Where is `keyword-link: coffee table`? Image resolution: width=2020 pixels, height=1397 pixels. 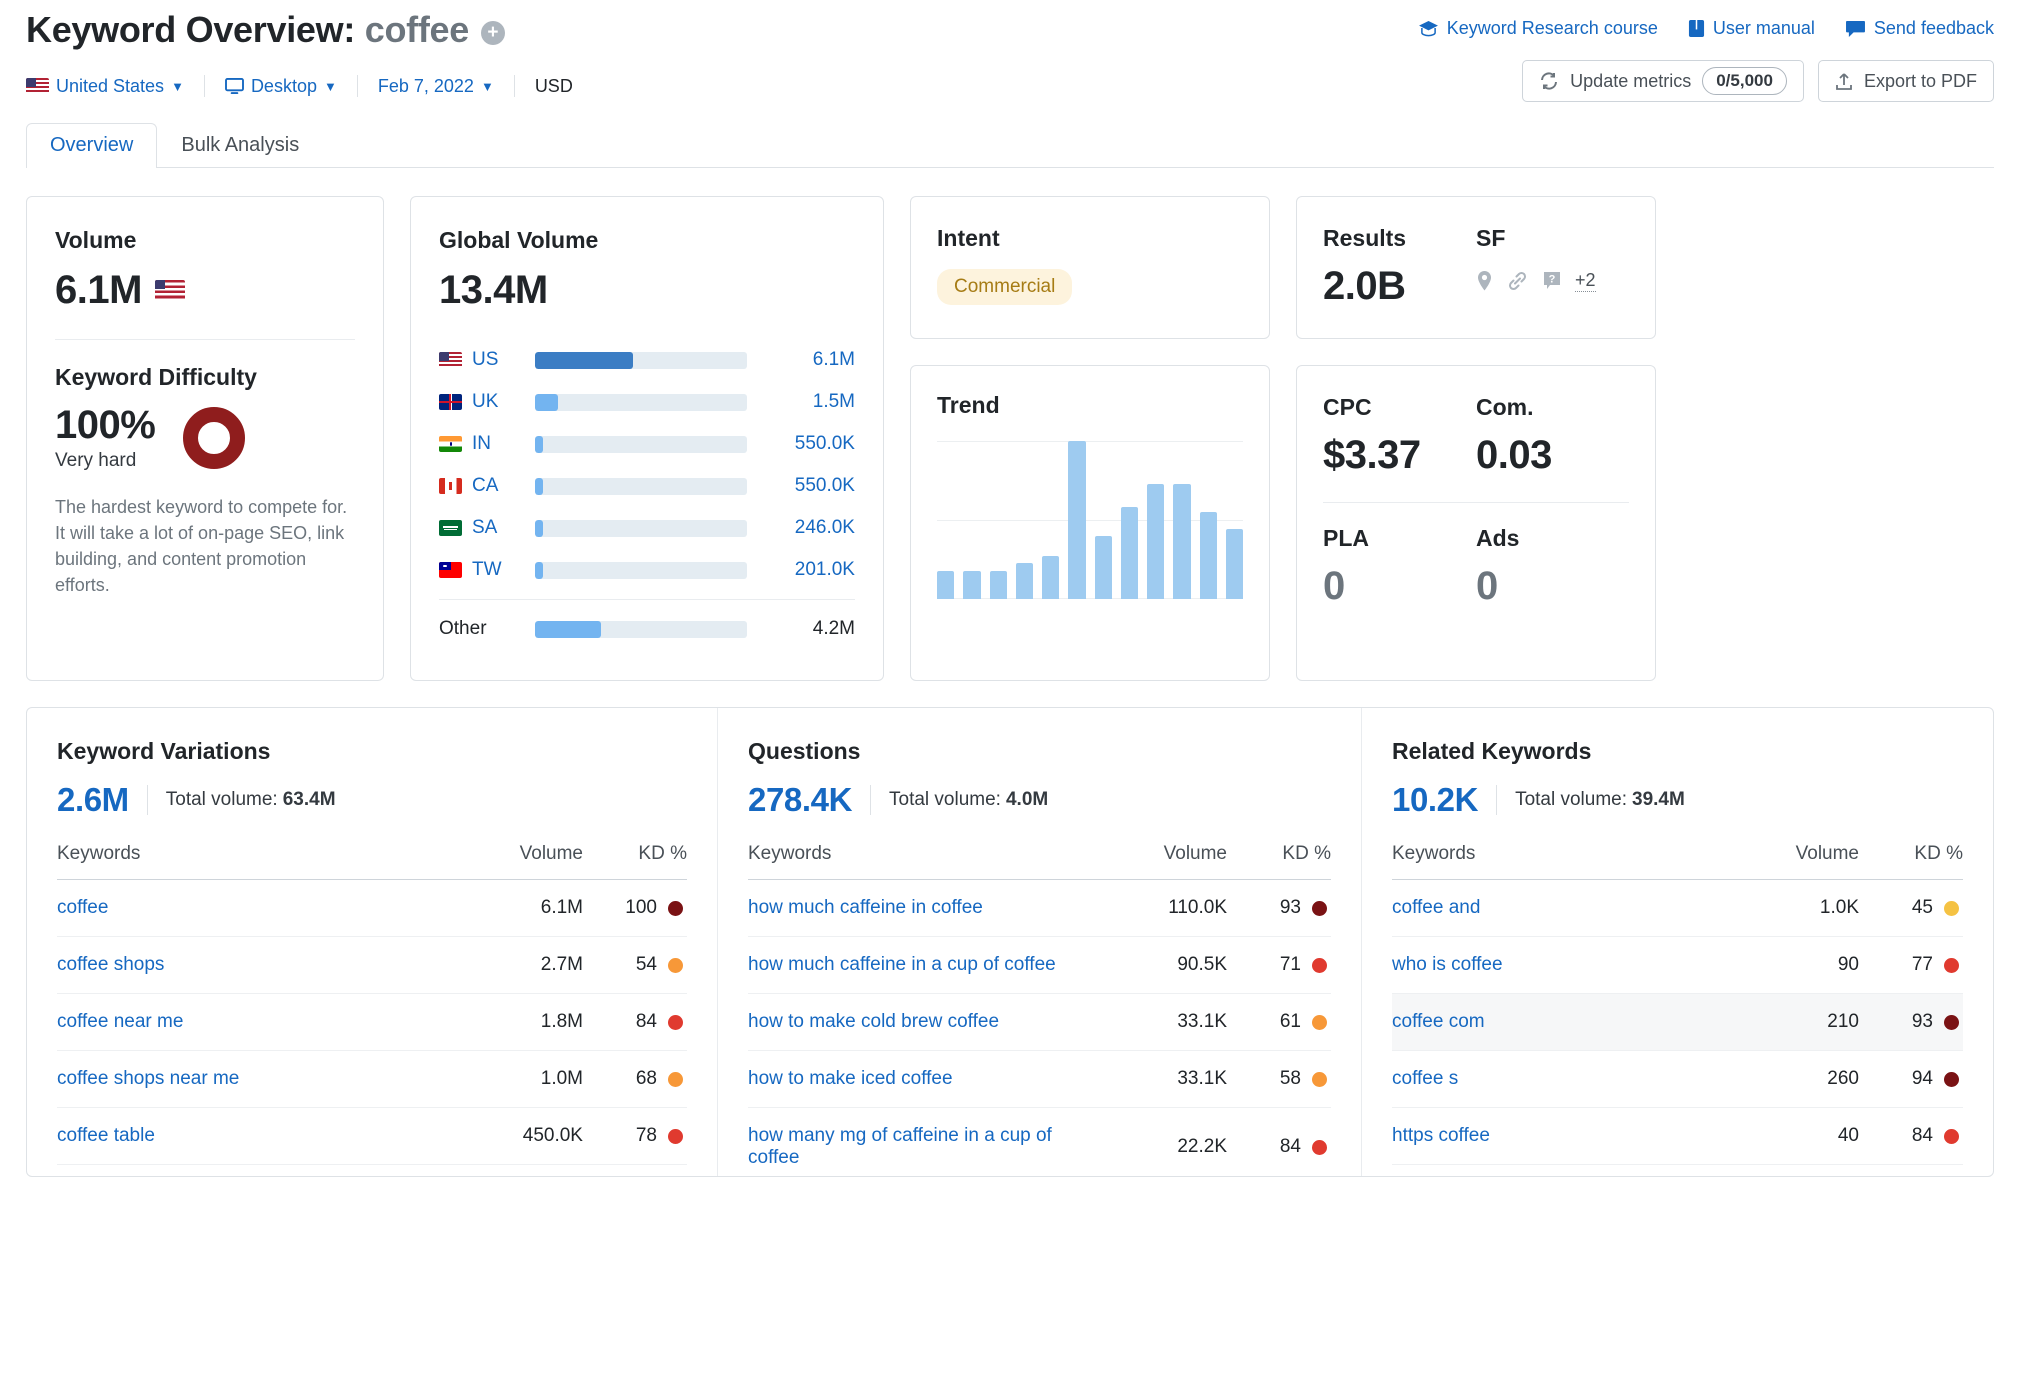
keyword-link: coffee table is located at coordinates (106, 1135).